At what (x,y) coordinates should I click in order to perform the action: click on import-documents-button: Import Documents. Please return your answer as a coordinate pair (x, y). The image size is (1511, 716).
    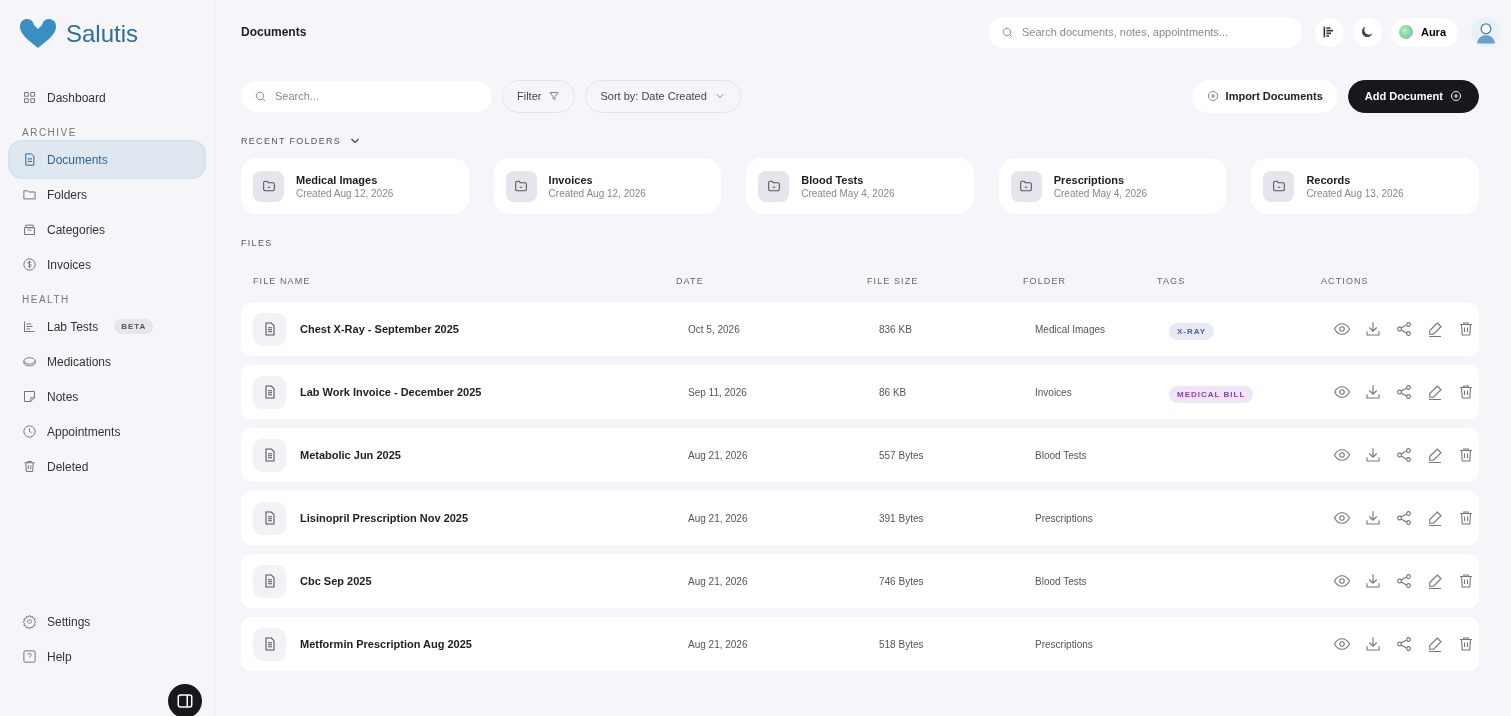
    Looking at the image, I should click on (1264, 96).